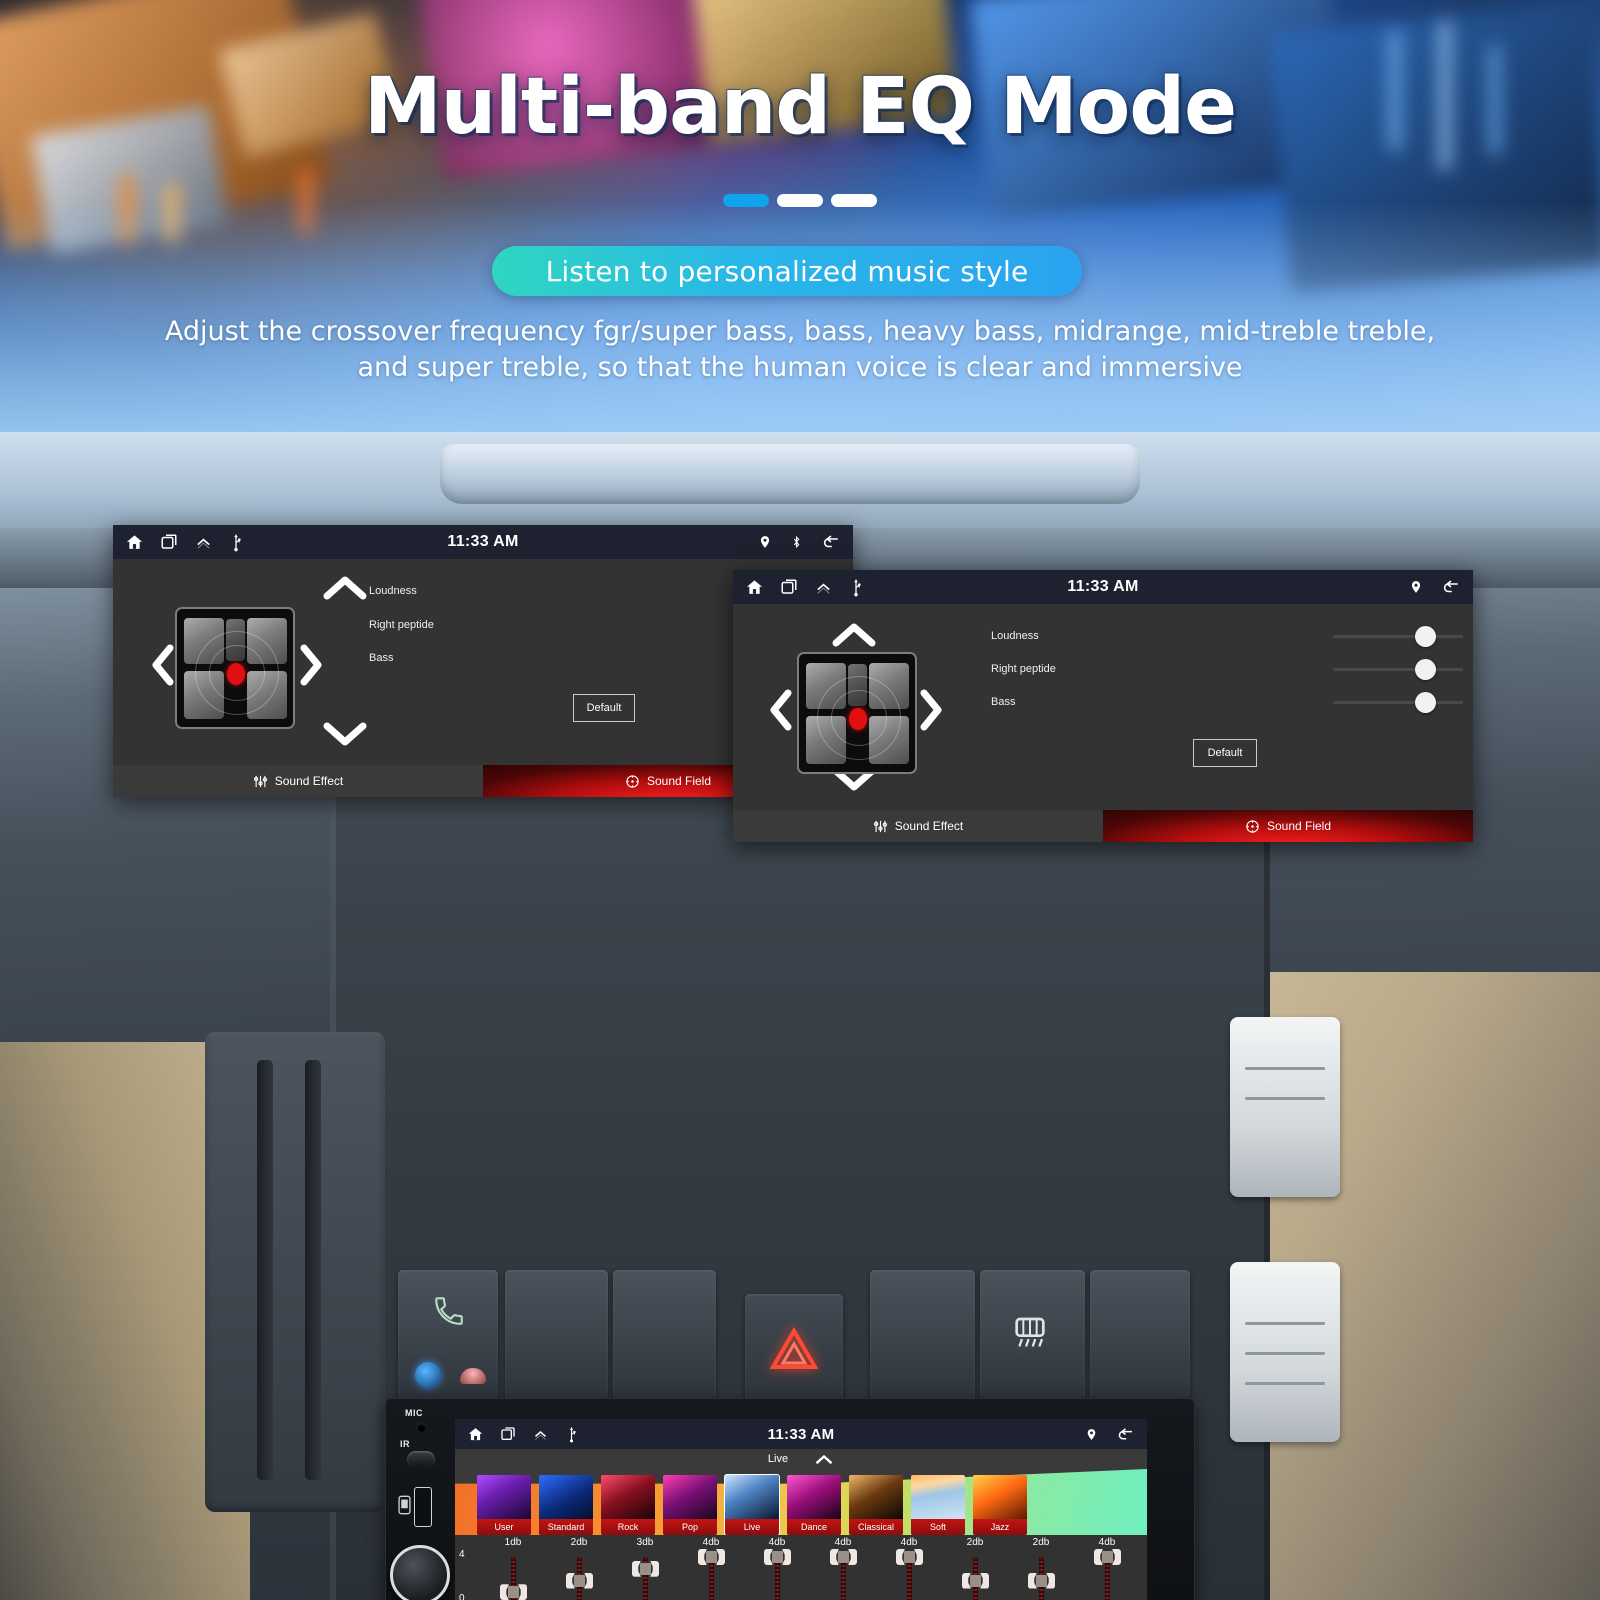 This screenshot has width=1600, height=1600. I want to click on eq-preset-user: User, so click(504, 1505).